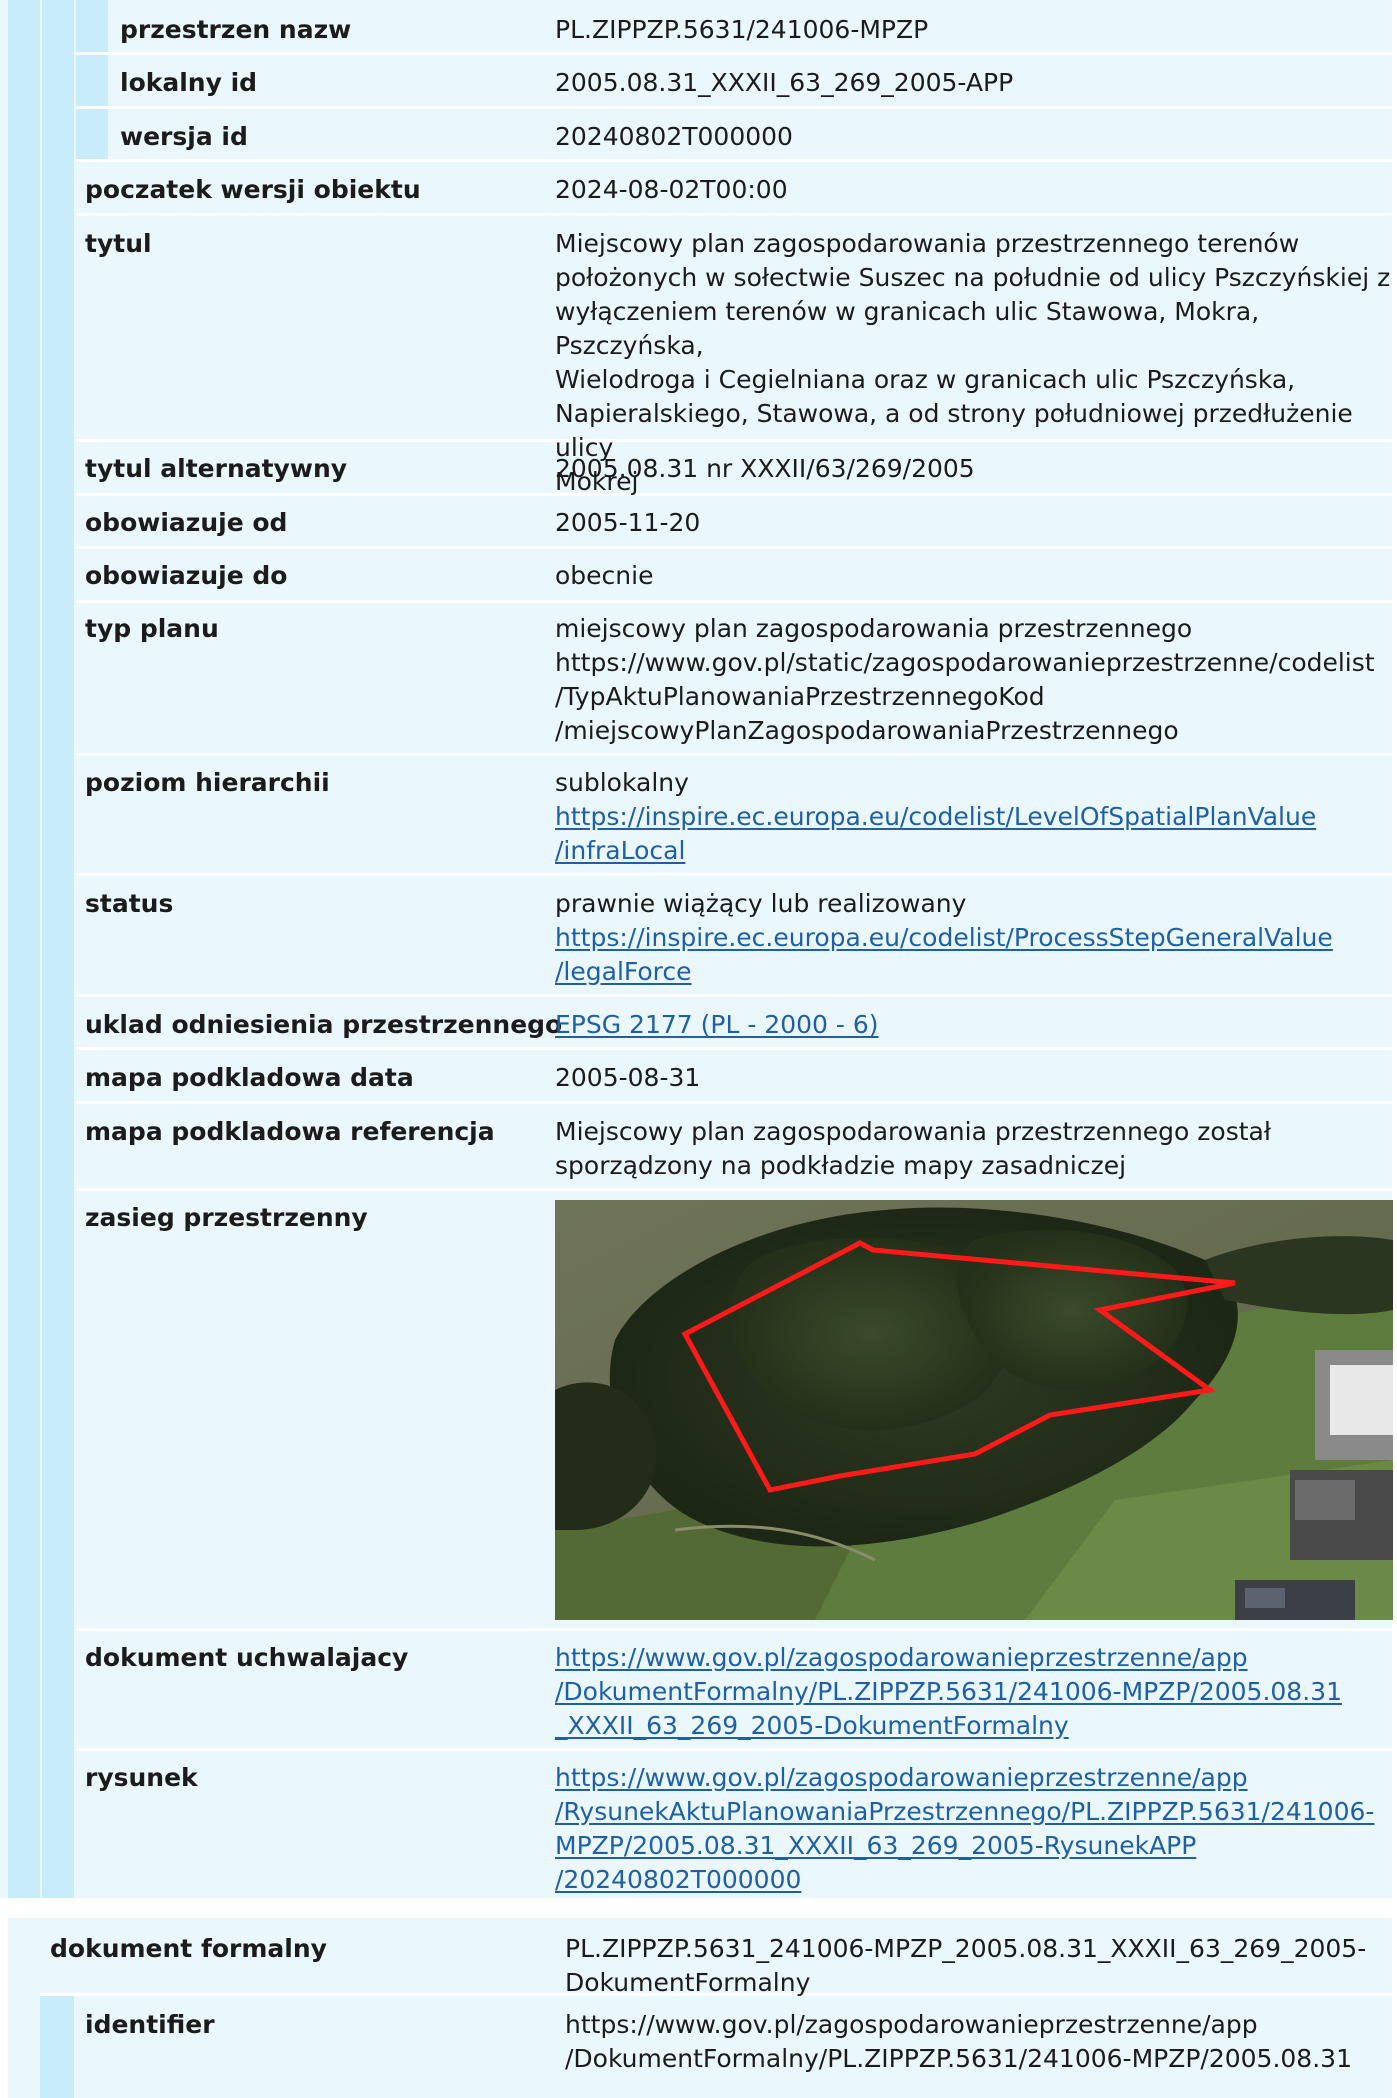  I want to click on field-label-typ-planu: typ planu, so click(152, 628).